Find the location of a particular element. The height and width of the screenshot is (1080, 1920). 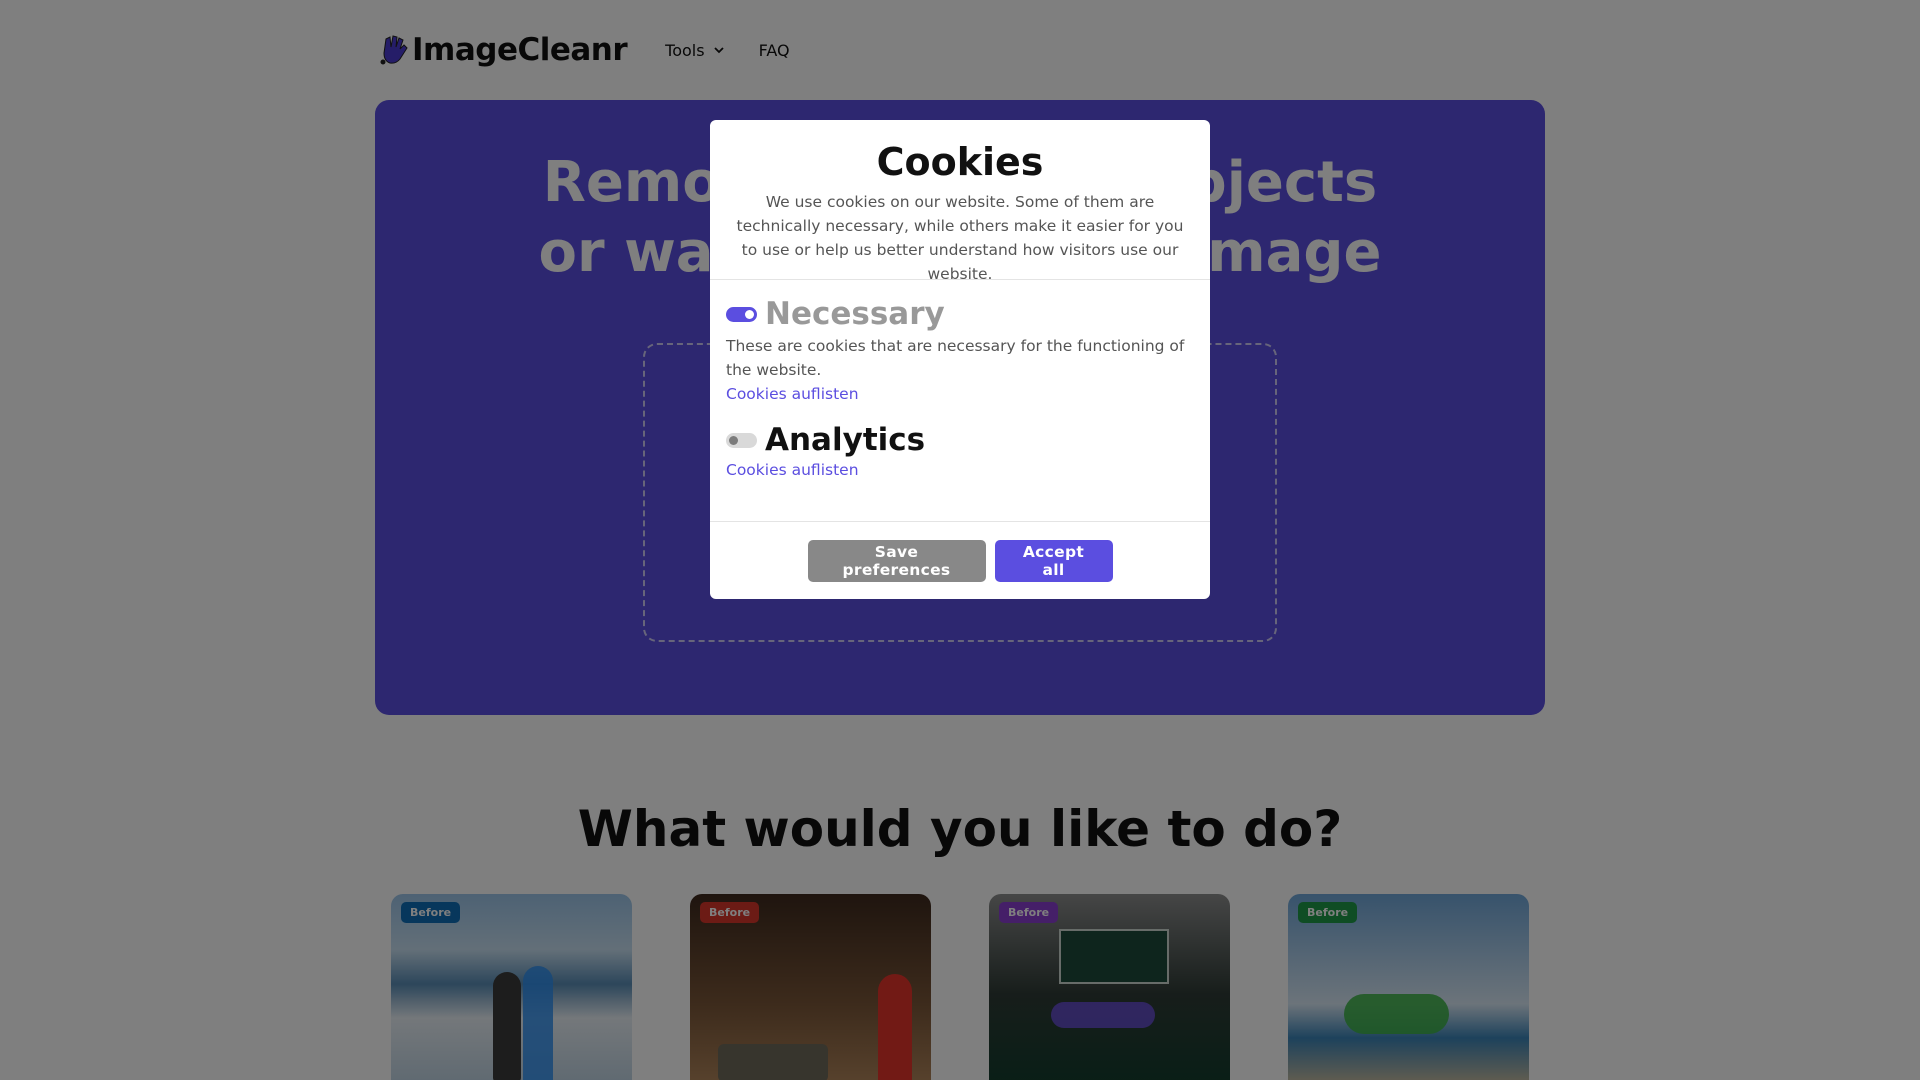

category-title: Analytics is located at coordinates (845, 440).